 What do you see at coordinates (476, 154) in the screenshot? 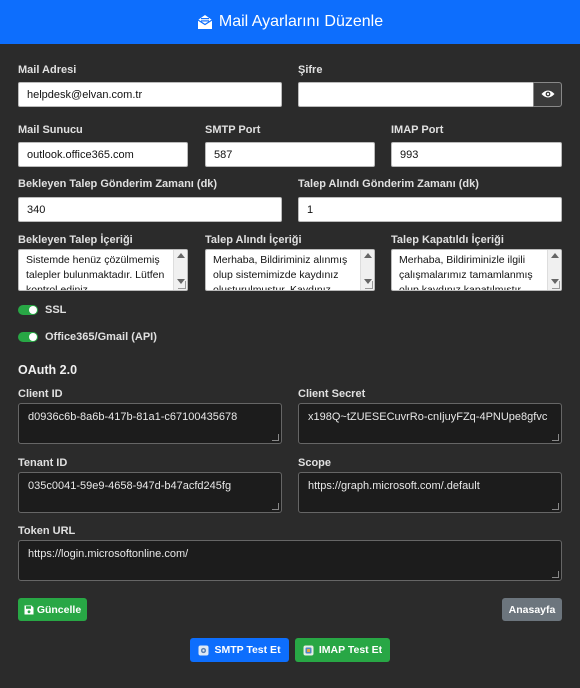
I see `imap-port-input: 993` at bounding box center [476, 154].